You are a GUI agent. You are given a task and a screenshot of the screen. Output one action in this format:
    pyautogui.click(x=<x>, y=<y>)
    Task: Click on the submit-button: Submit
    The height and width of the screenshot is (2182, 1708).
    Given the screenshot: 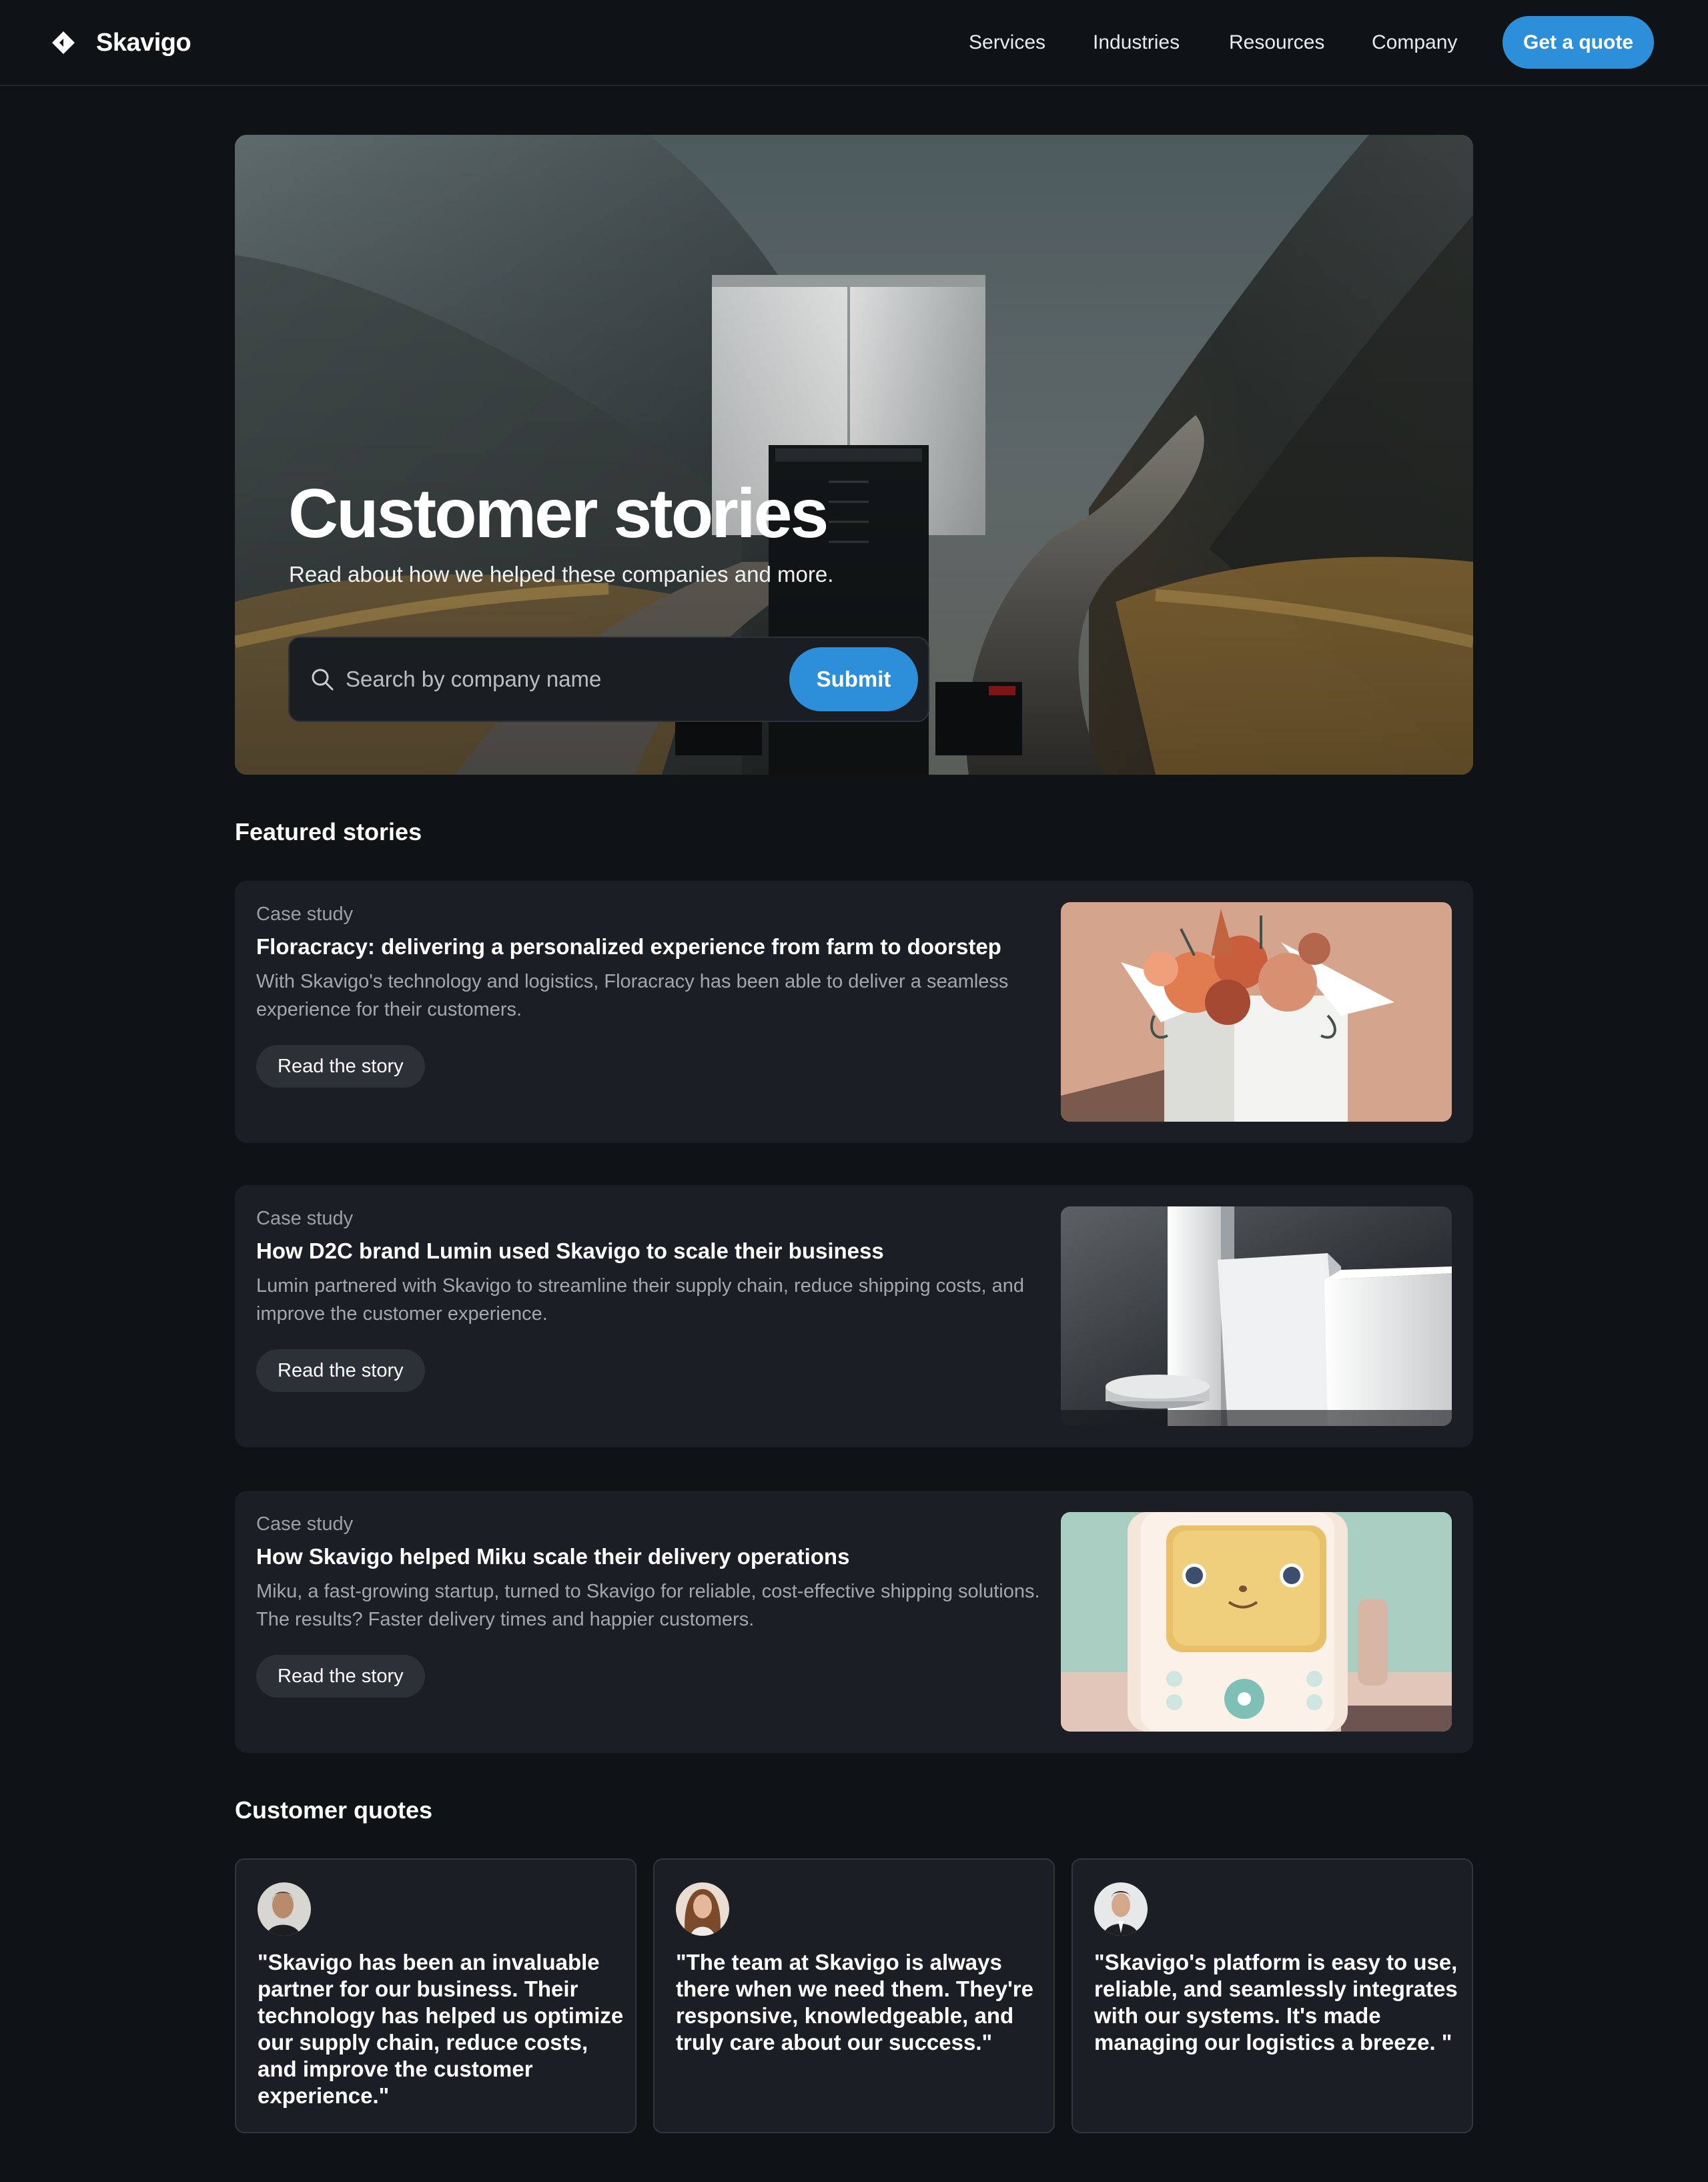 What is the action you would take?
    pyautogui.click(x=854, y=679)
    